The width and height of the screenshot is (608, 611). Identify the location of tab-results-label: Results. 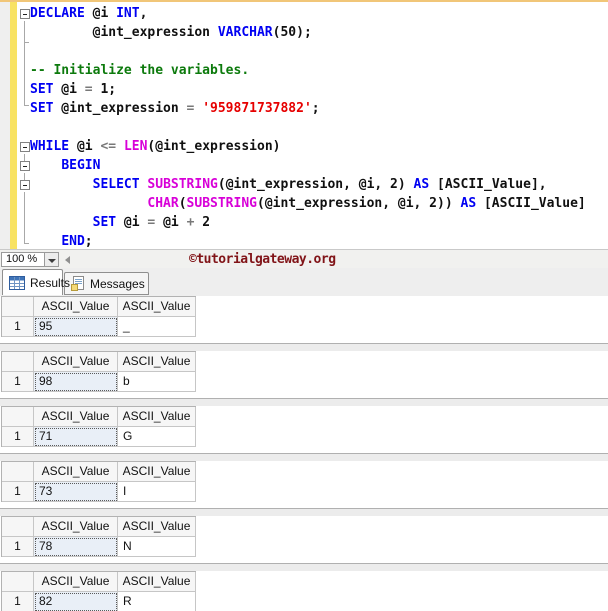
(50, 282).